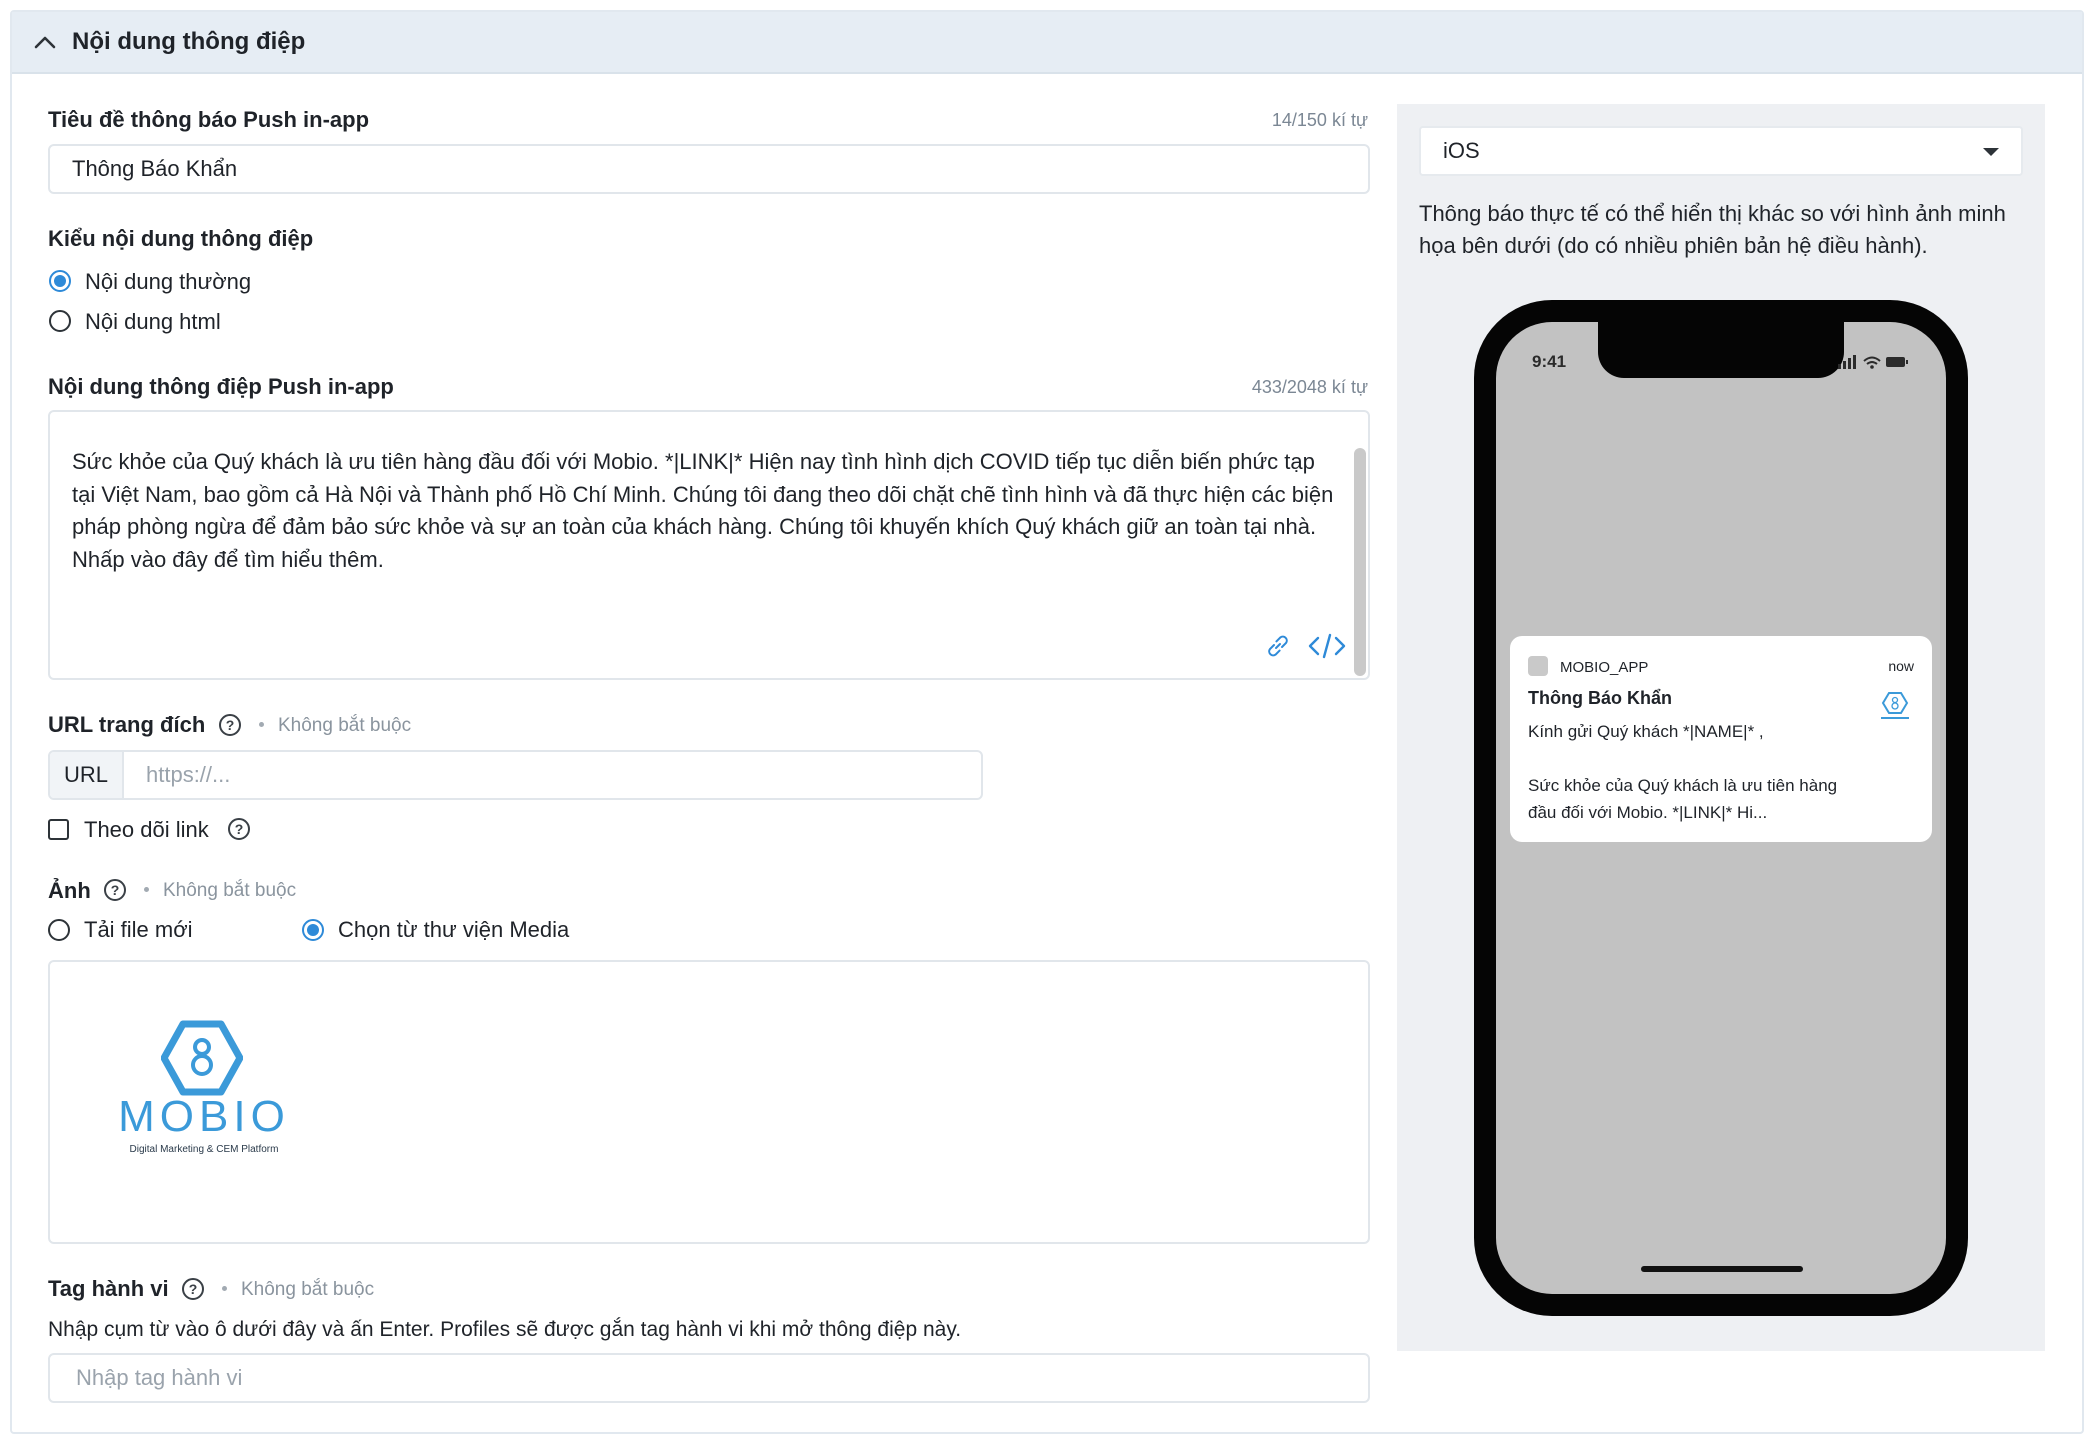 The image size is (2094, 1440). Describe the element at coordinates (138, 930) in the screenshot. I see `radio-upload-new-label: Tải file mới` at that location.